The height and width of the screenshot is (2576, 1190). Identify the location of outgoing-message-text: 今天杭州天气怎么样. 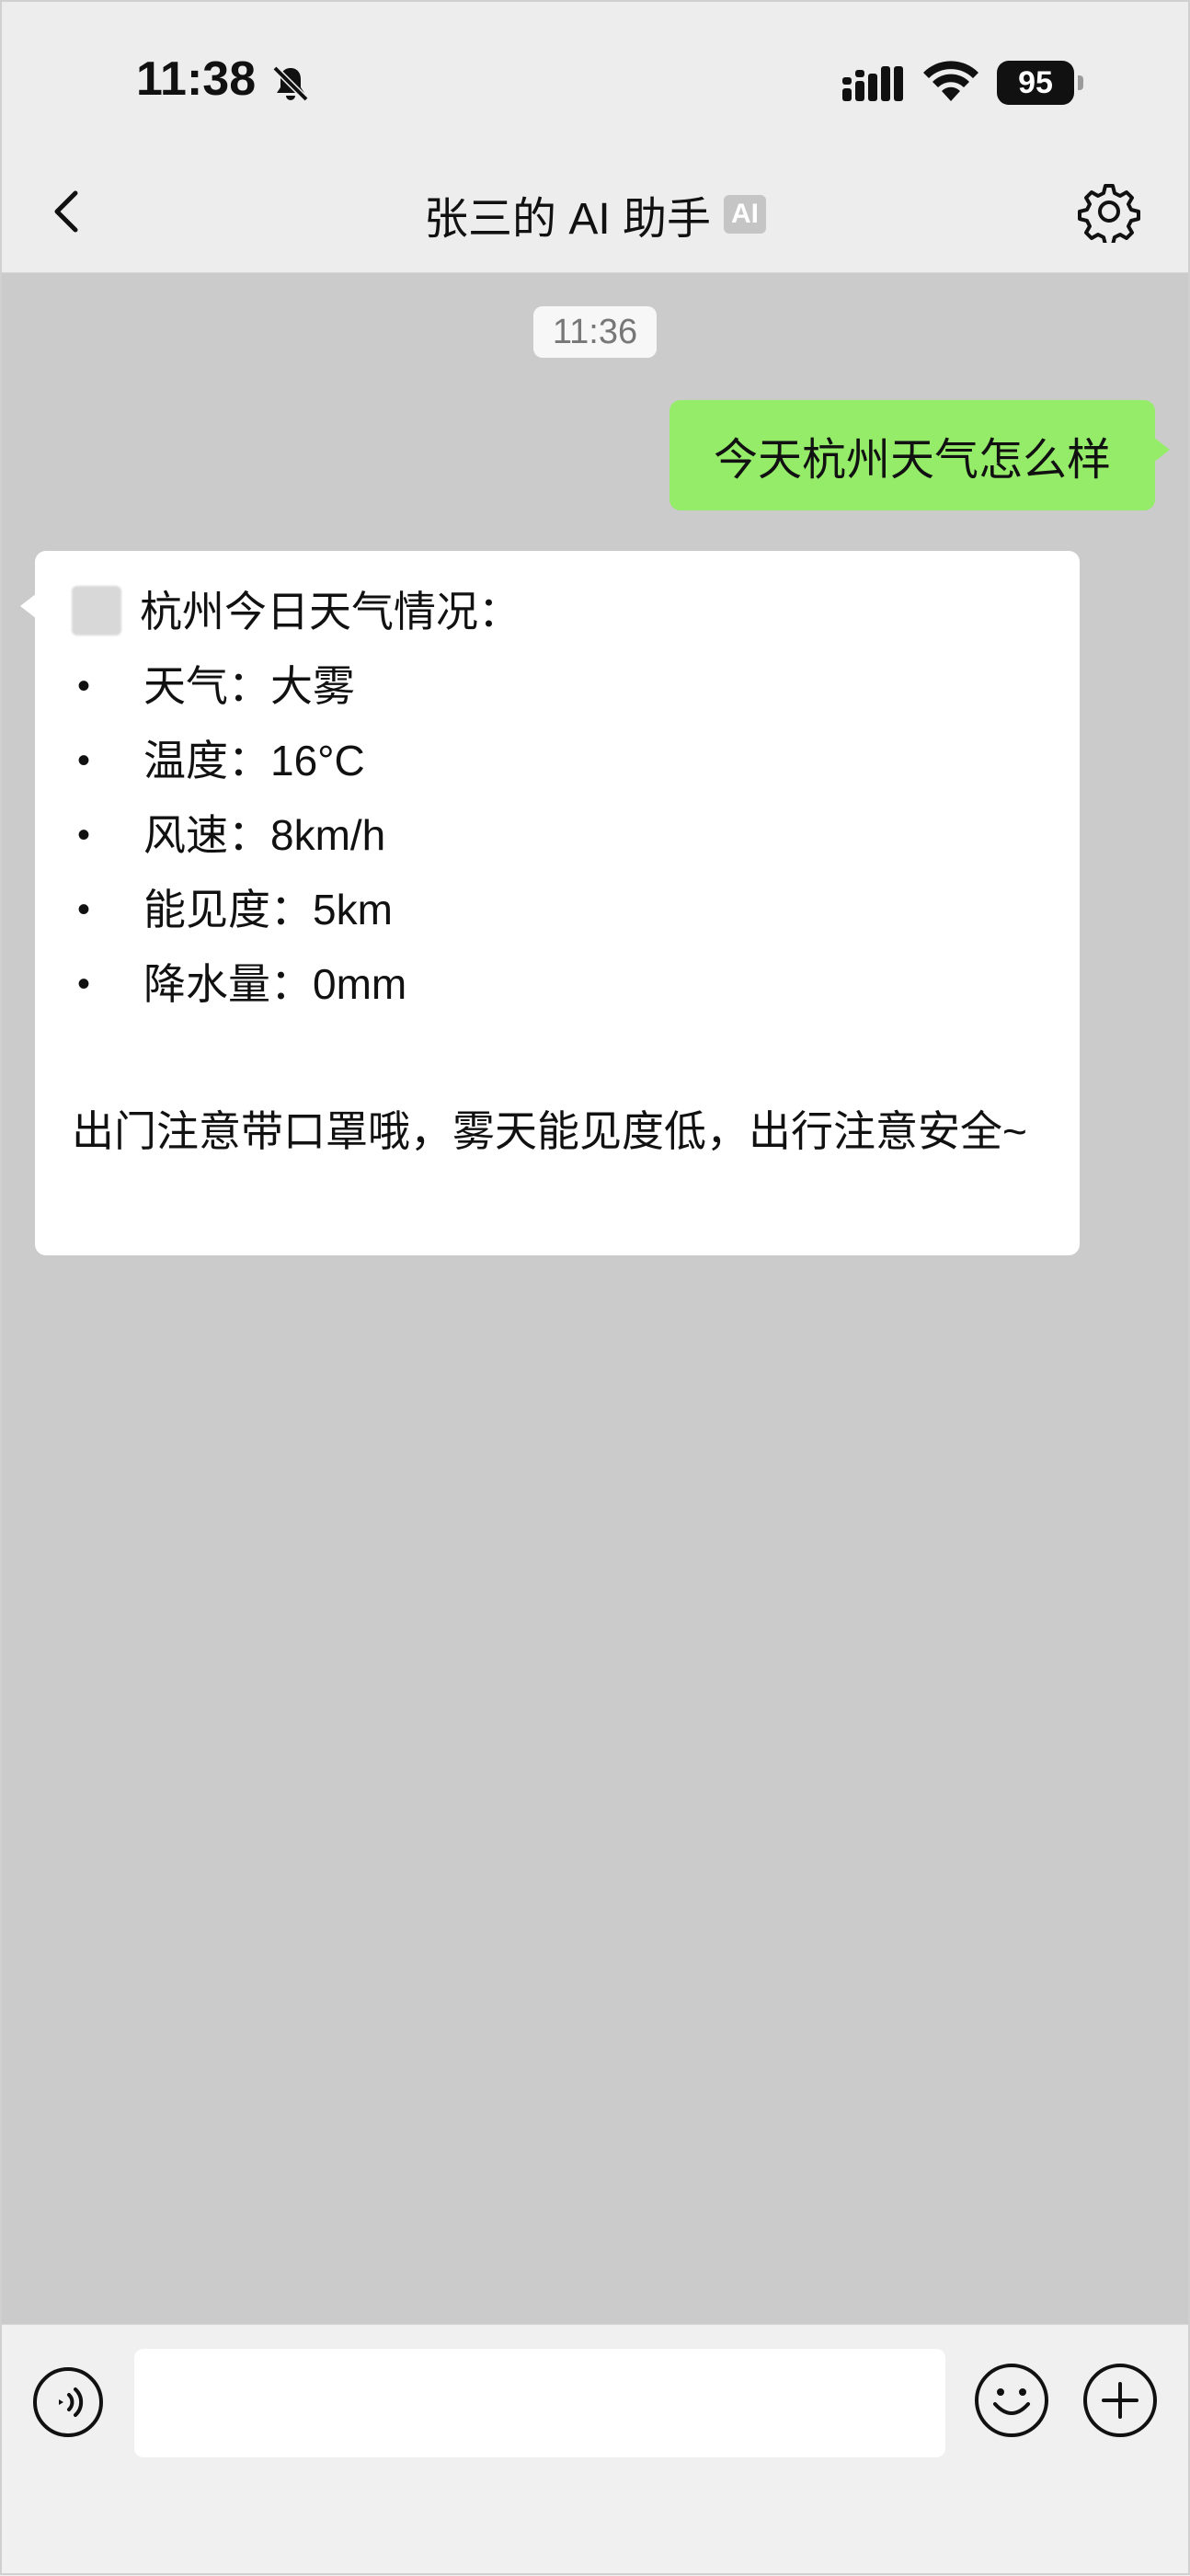
(912, 461).